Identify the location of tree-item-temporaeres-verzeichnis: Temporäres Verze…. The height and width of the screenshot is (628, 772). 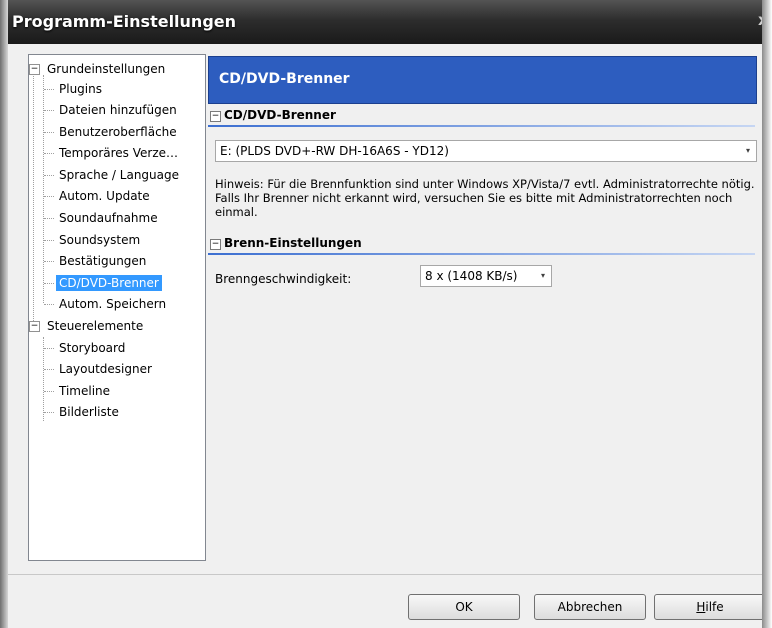
(105, 153).